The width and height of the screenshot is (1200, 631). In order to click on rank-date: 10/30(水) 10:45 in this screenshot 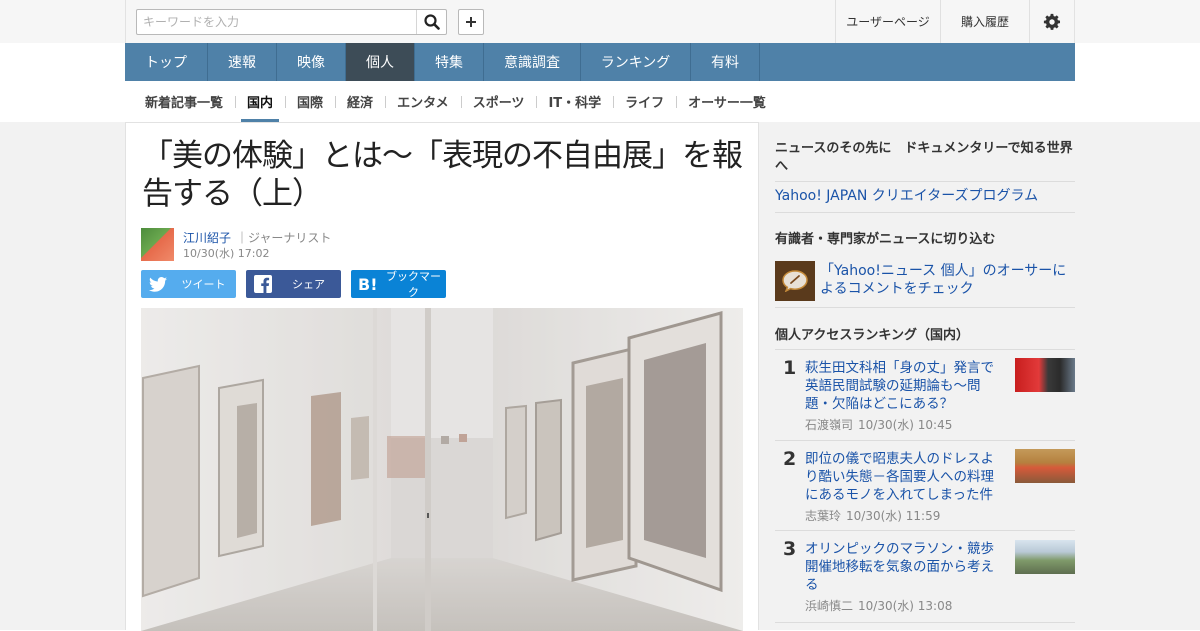, I will do `click(905, 425)`.